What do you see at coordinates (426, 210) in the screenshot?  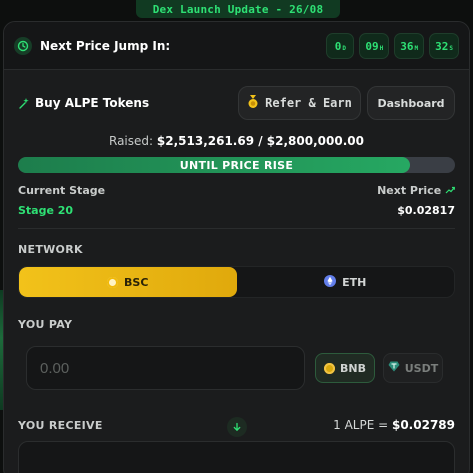 I see `next-price-value: $0.02817` at bounding box center [426, 210].